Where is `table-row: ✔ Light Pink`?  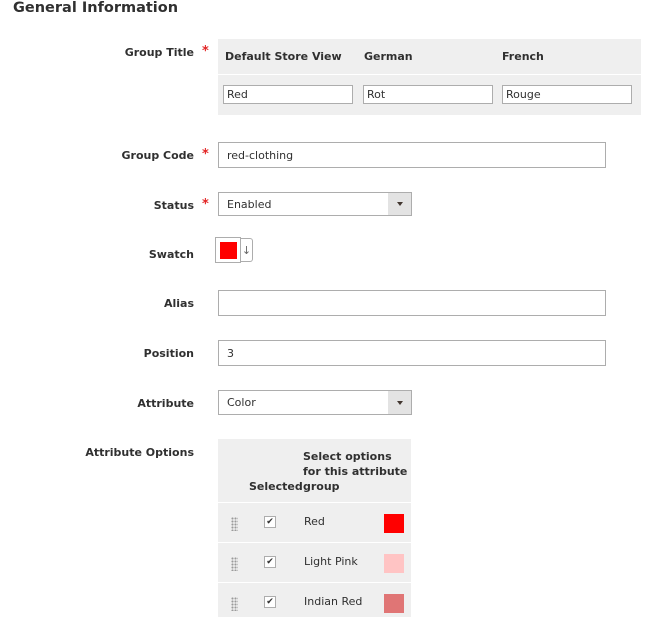
table-row: ✔ Light Pink is located at coordinates (314, 563).